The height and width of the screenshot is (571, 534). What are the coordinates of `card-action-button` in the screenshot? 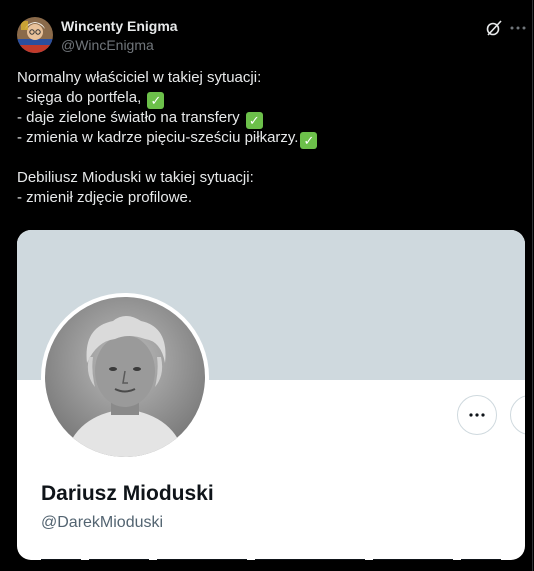 It's located at (517, 415).